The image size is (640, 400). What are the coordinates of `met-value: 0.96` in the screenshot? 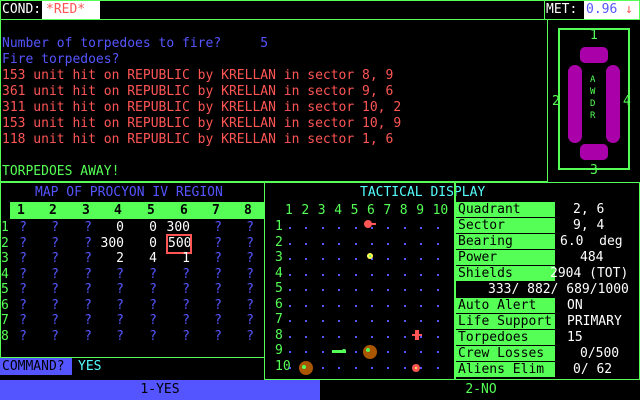 It's located at (602, 9).